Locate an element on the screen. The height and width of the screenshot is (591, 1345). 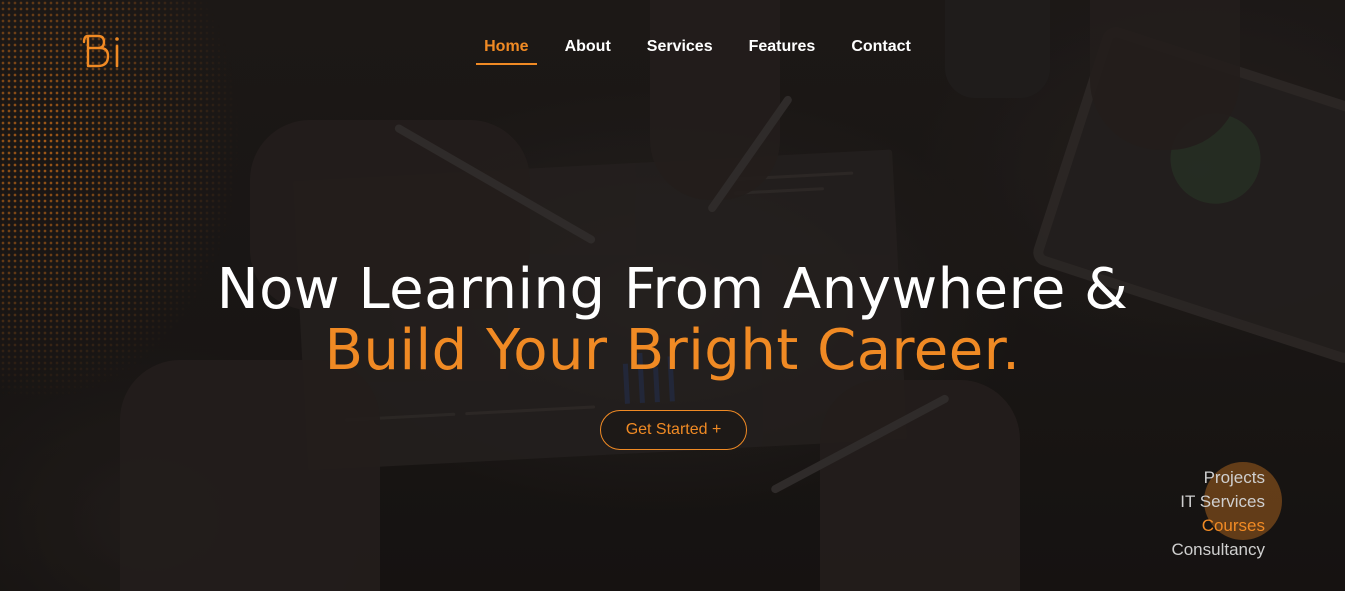
side-item-courses: Courses is located at coordinates (1218, 526).